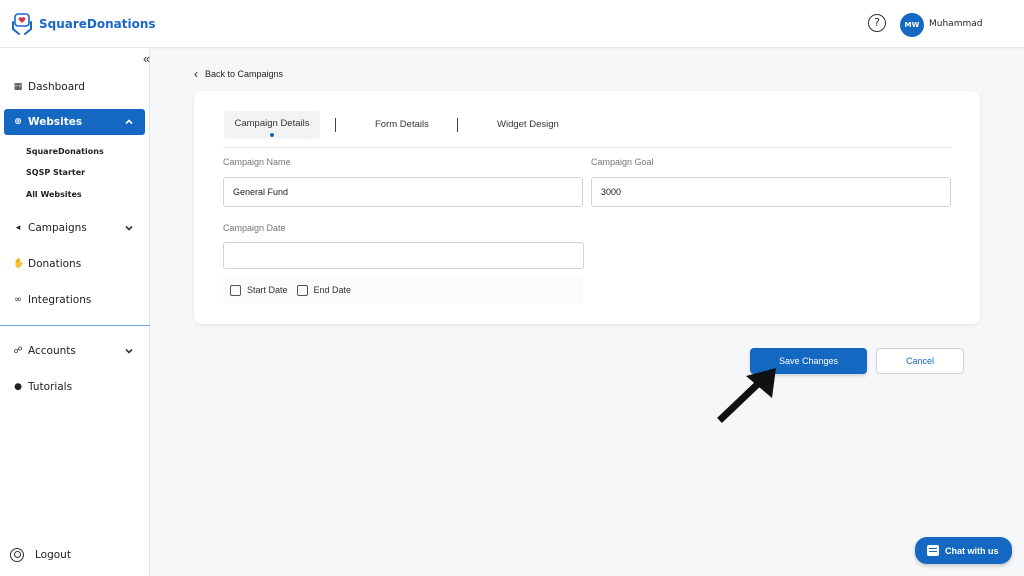  Describe the element at coordinates (587, 147) in the screenshot. I see `tabs-underline` at that location.